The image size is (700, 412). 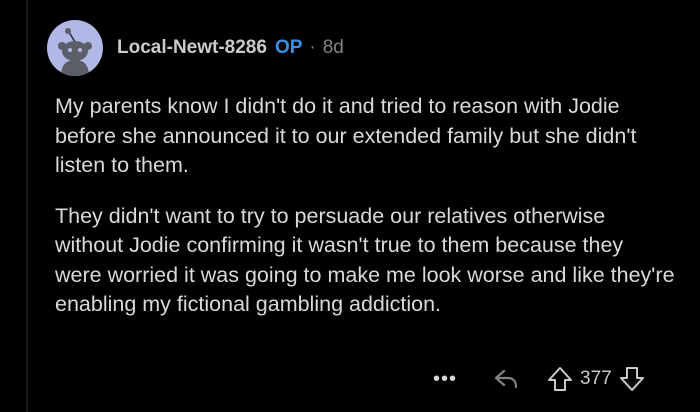 I want to click on comment-meta: Local-Newt-8286 OP · 8d, so click(x=230, y=48).